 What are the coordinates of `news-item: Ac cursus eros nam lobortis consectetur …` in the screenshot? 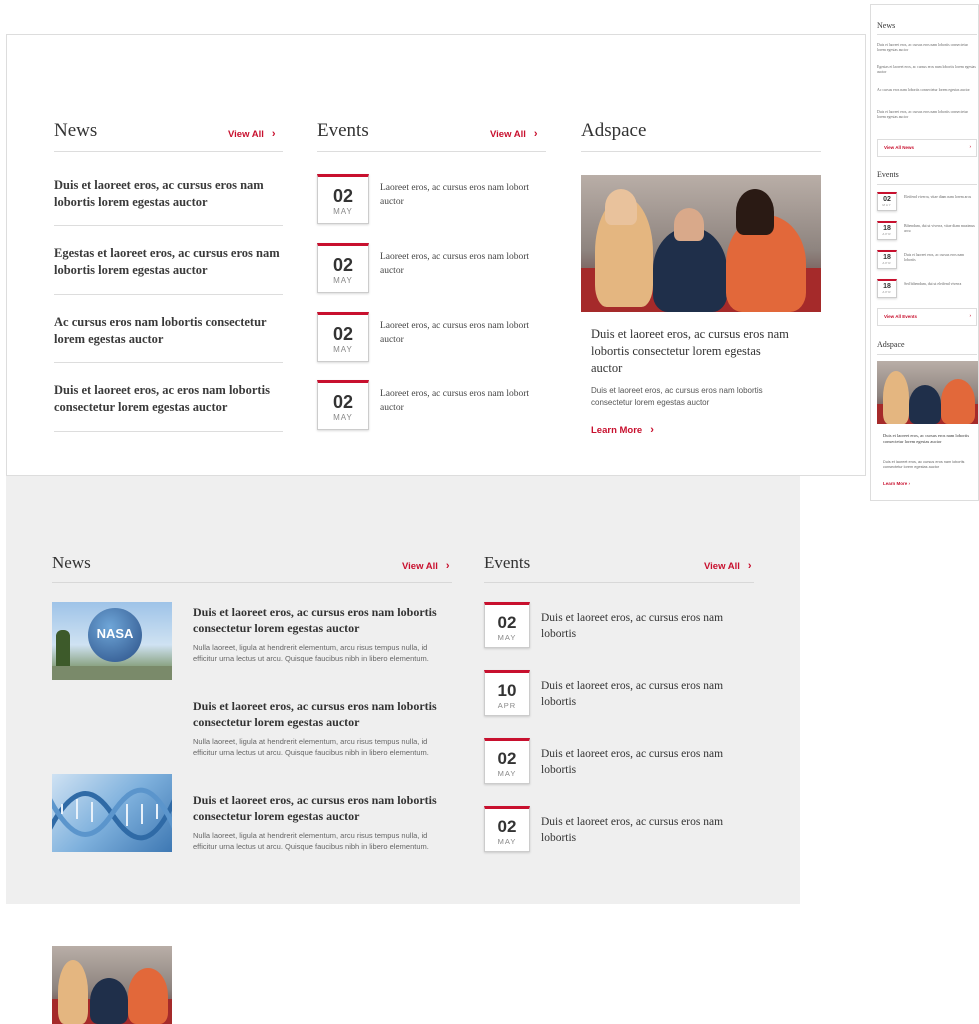 It's located at (168, 331).